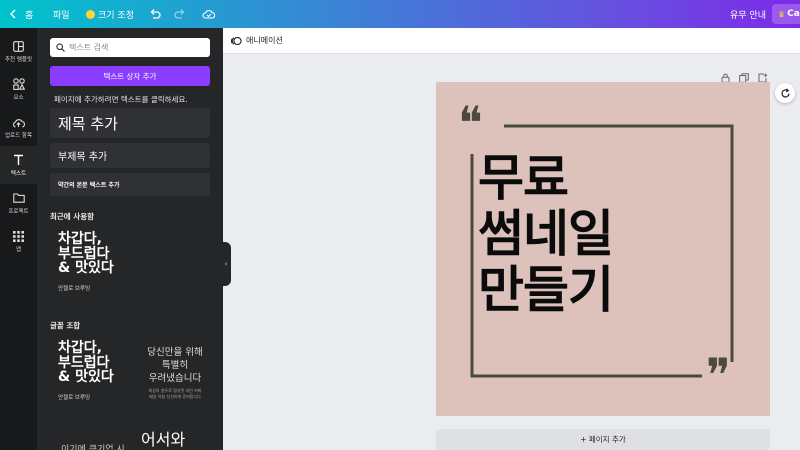  Describe the element at coordinates (264, 40) in the screenshot. I see `animation-label: 애니메이션` at that location.